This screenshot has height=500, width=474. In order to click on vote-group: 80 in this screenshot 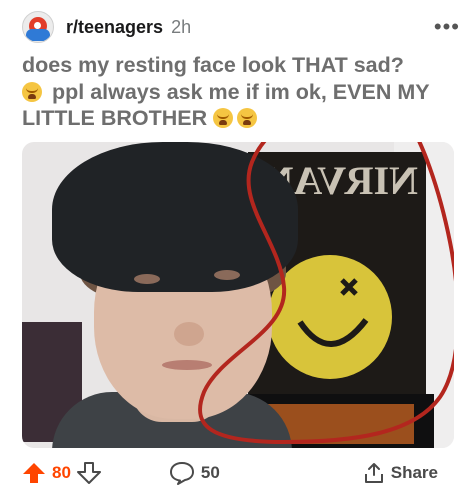, I will do `click(61, 473)`.